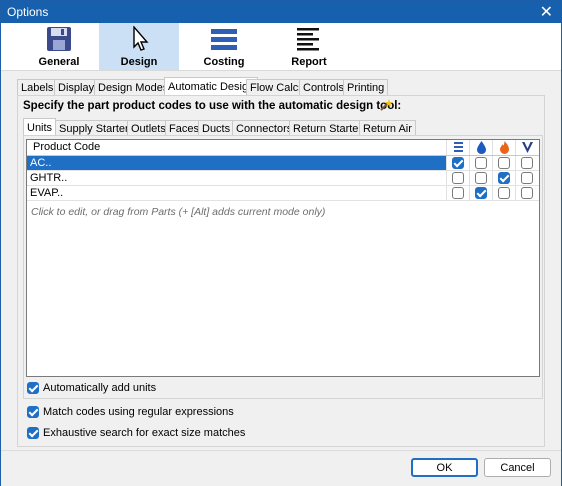 This screenshot has height=486, width=562. I want to click on flame-icon, so click(503, 147).